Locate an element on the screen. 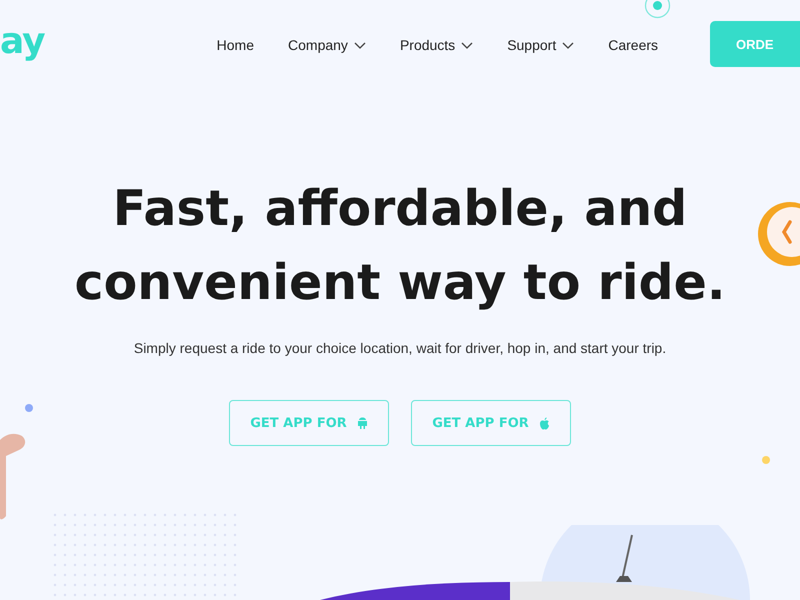 Image resolution: width=800 pixels, height=600 pixels. nav-link: Support is located at coordinates (540, 45).